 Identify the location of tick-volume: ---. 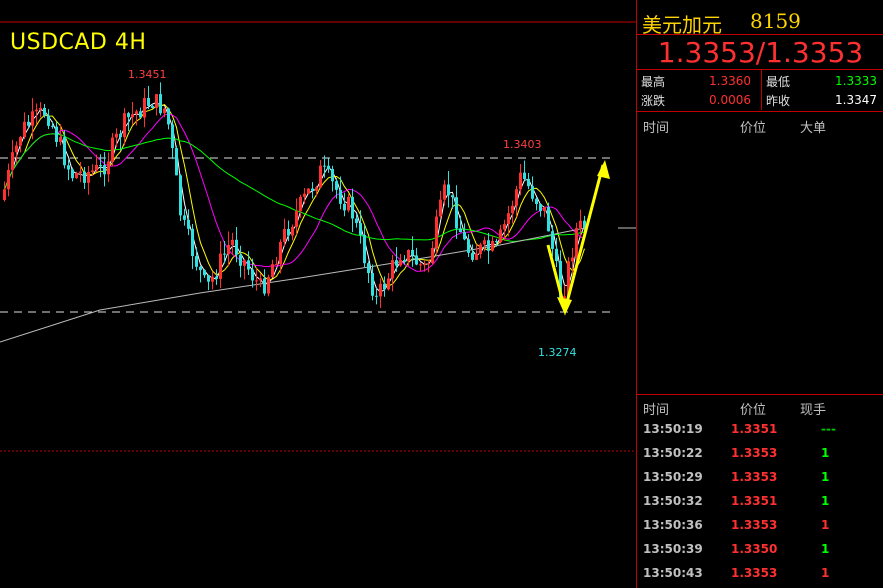
(828, 429).